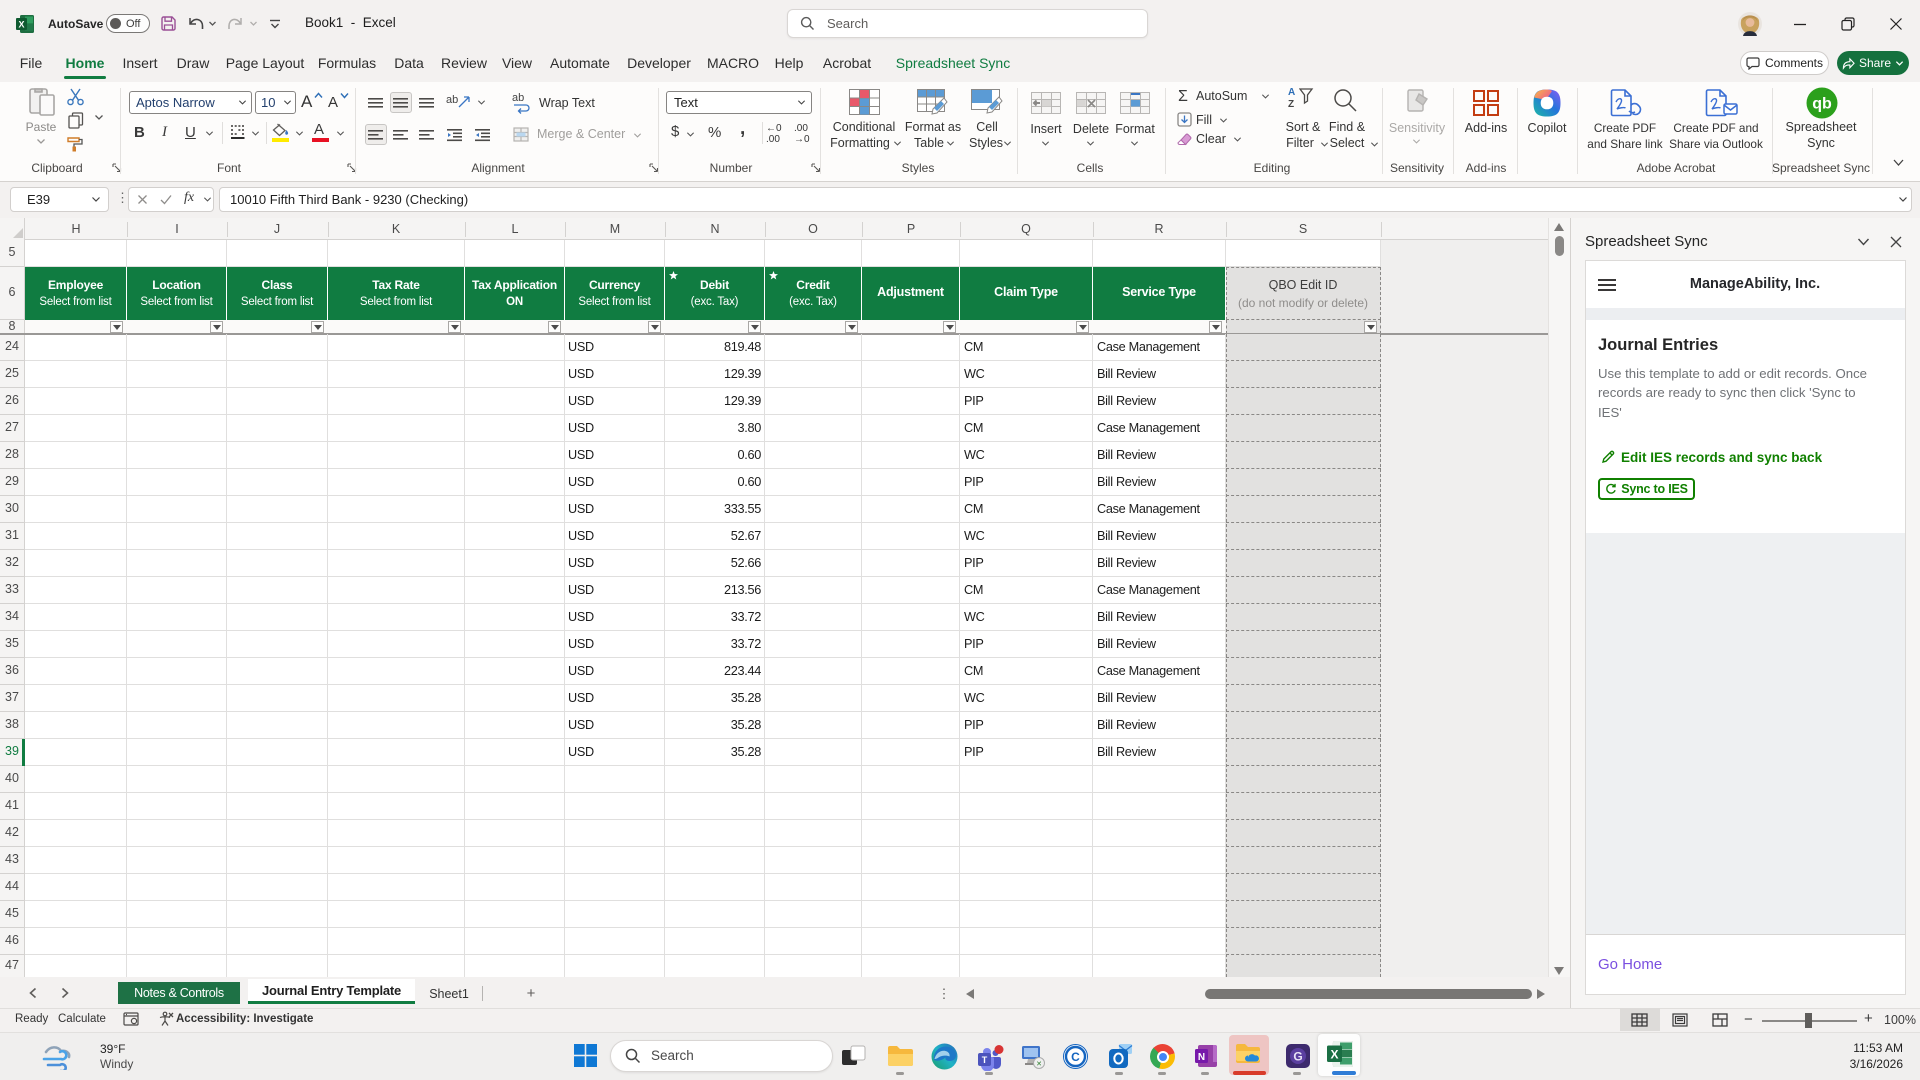 This screenshot has width=1920, height=1080. I want to click on svg-text: T, so click(985, 1060).